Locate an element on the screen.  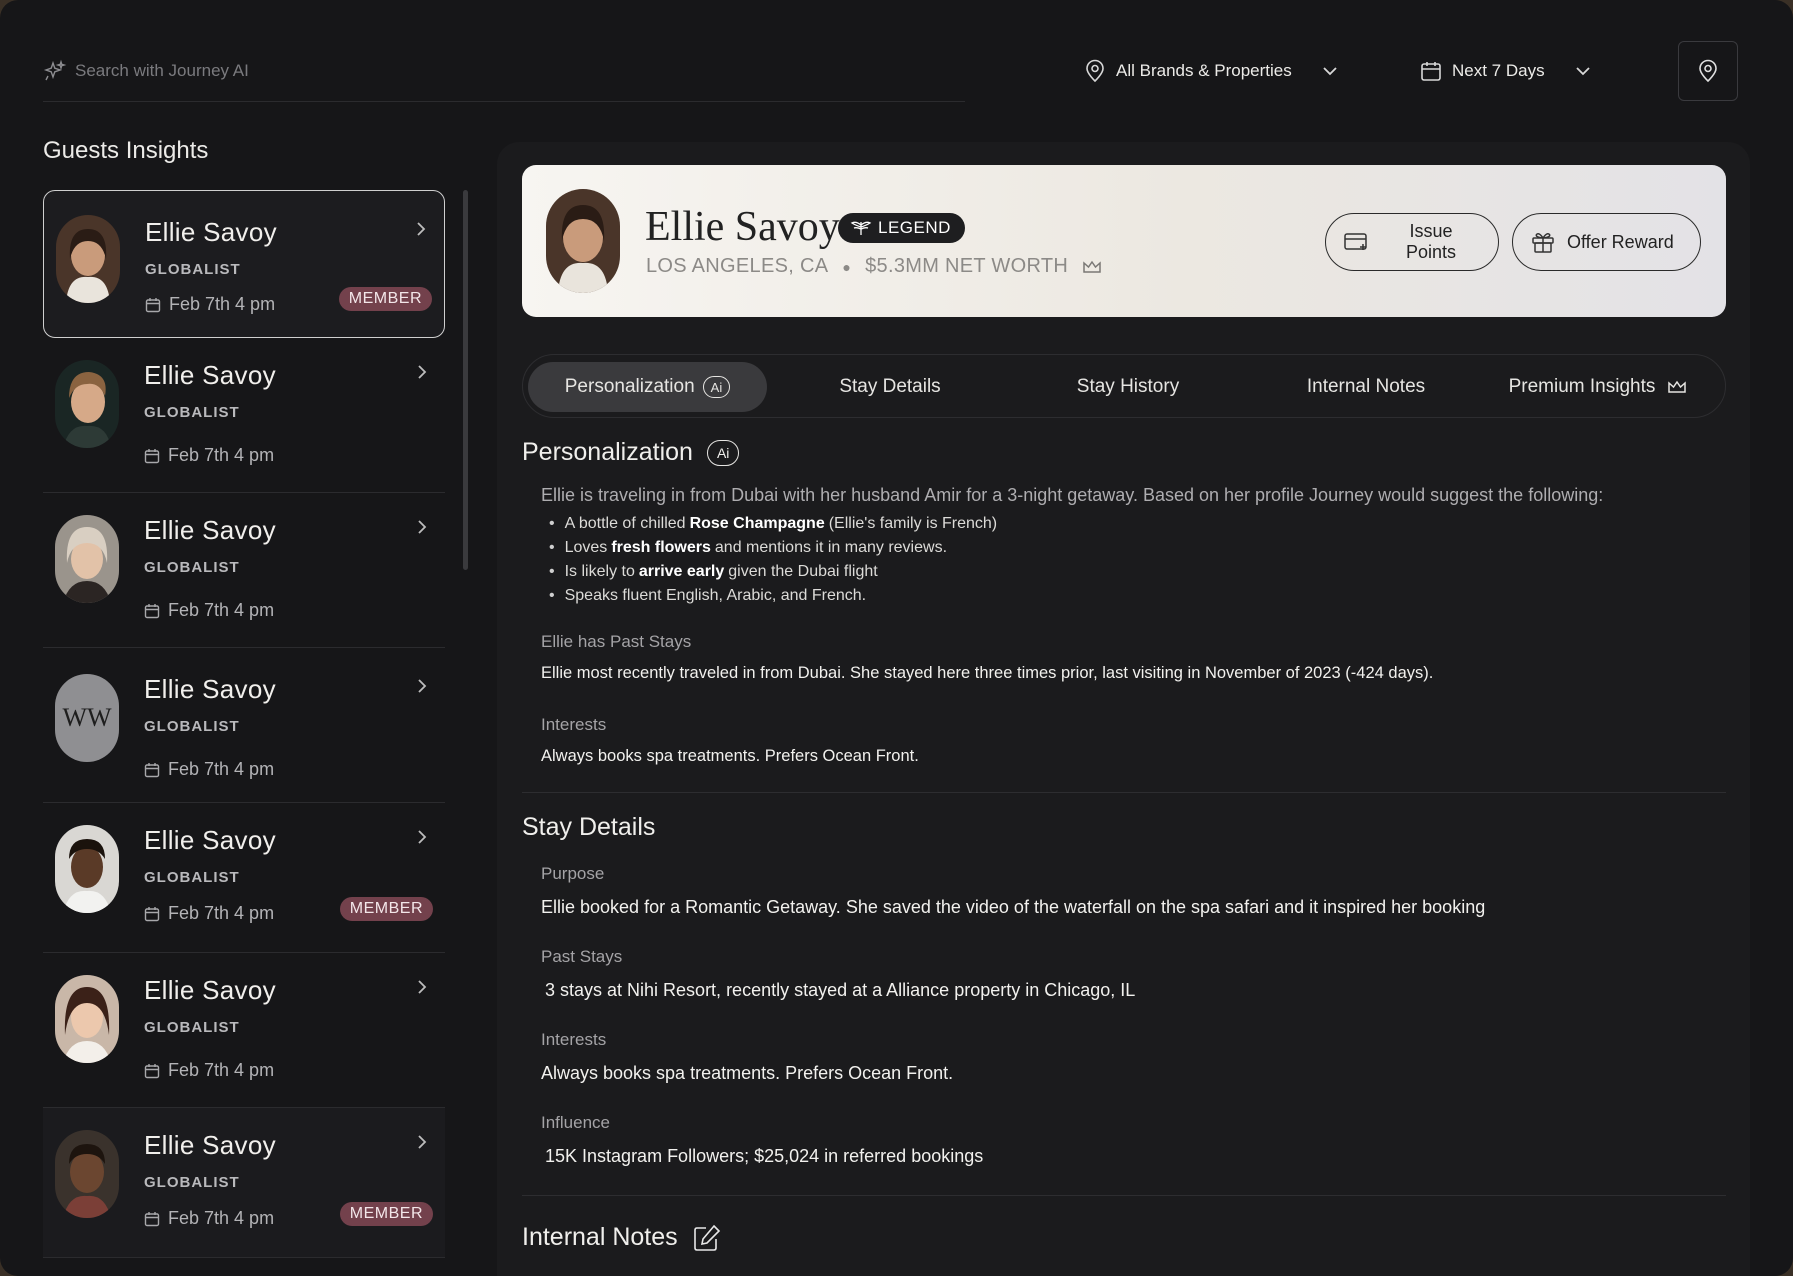
date-range-dropdown: Next 7 Days is located at coordinates (1505, 71).